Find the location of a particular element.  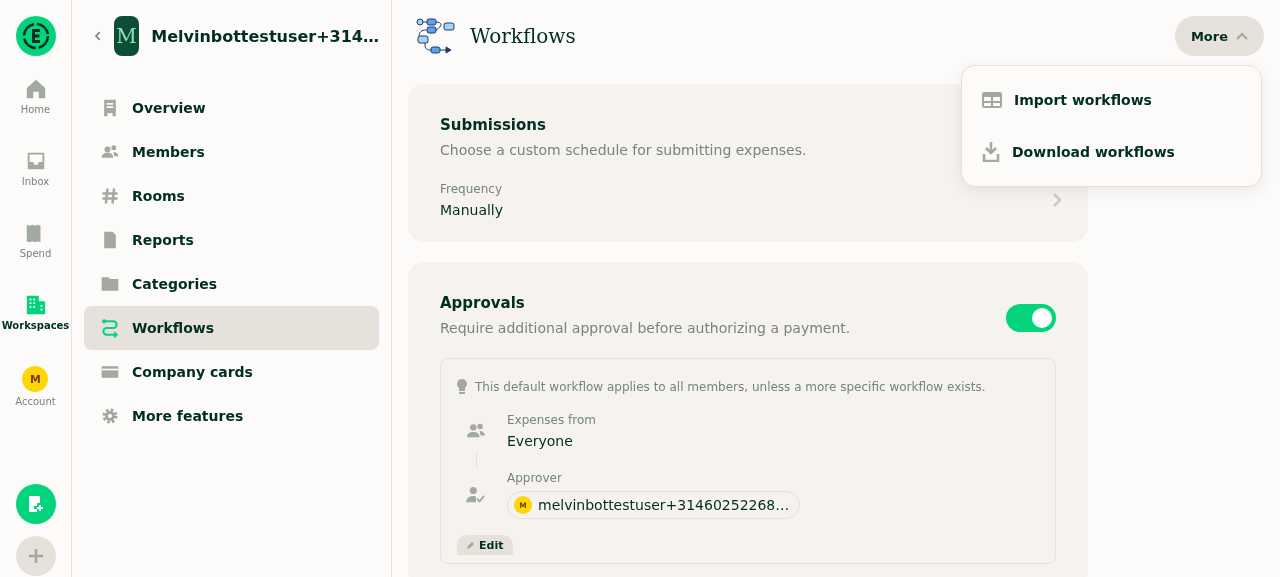

hashtag-icon is located at coordinates (110, 196).